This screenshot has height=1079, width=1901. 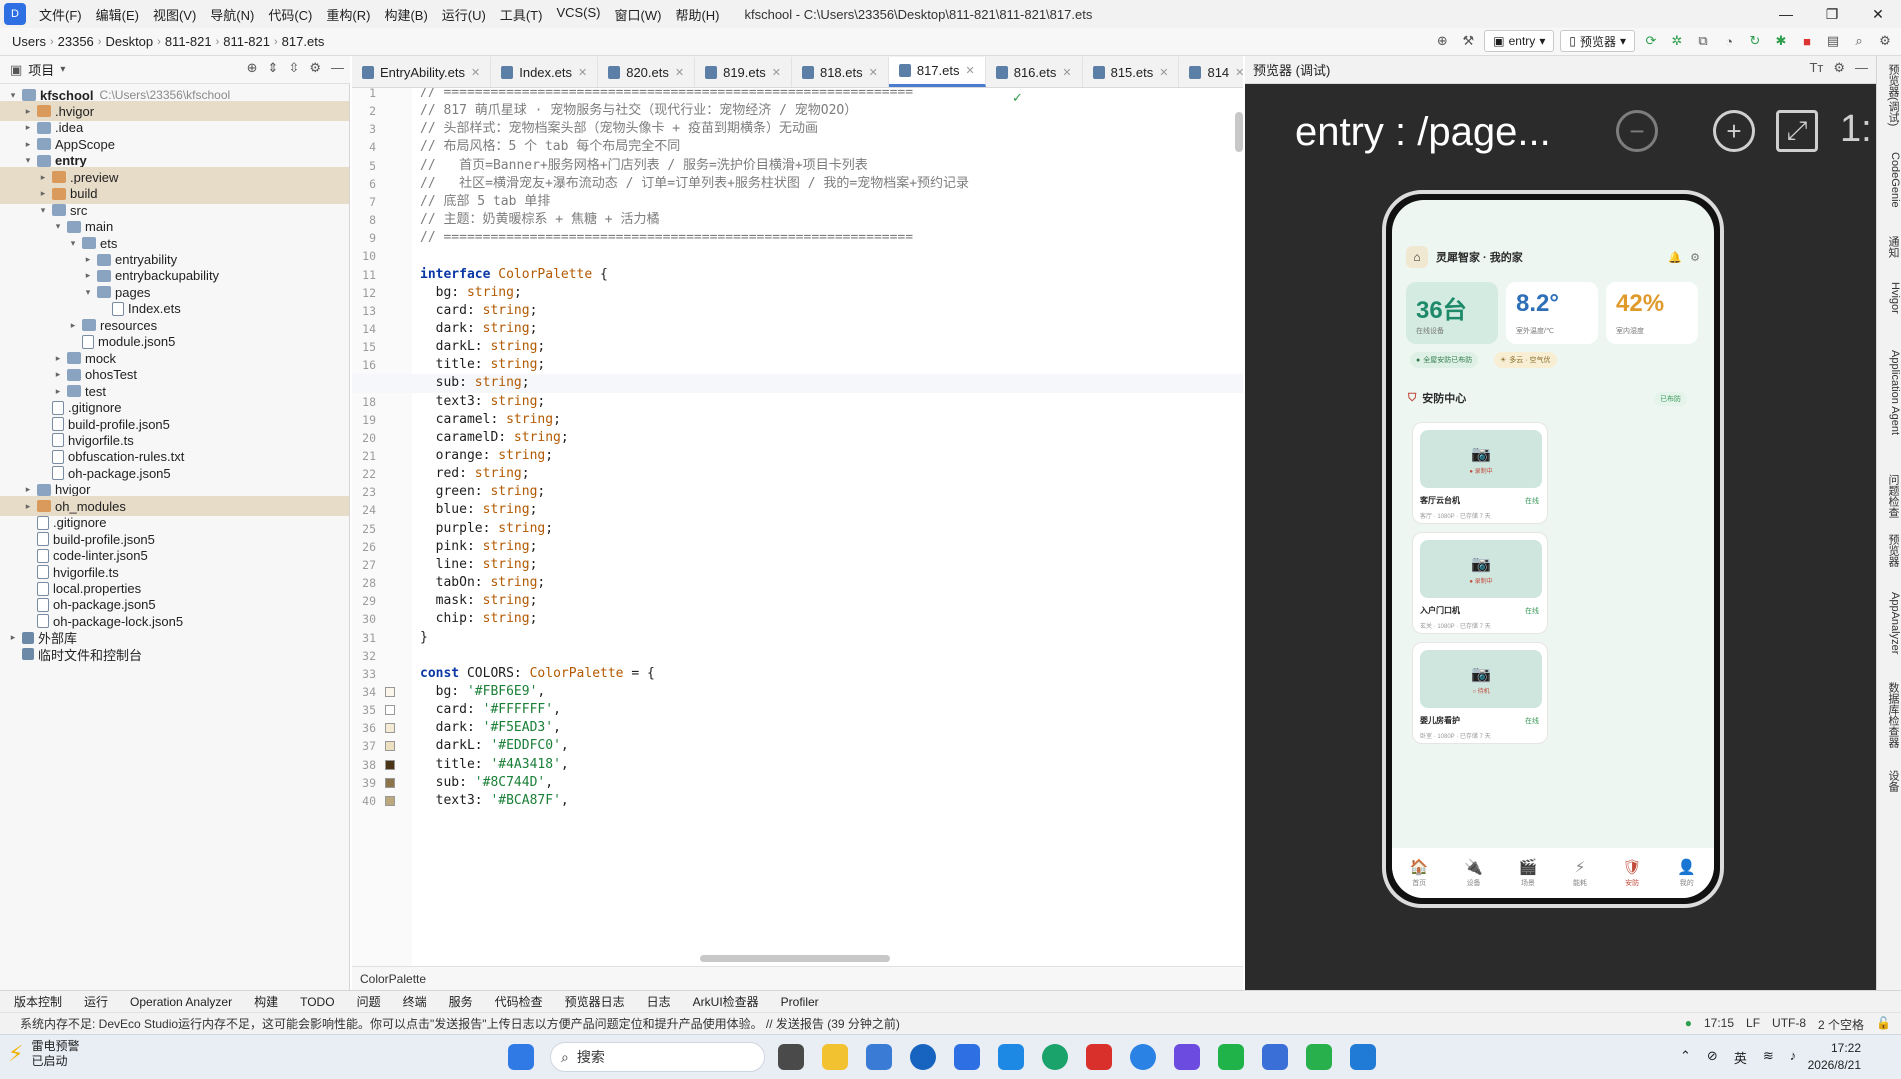 I want to click on stop-icon: ■, so click(x=1807, y=41).